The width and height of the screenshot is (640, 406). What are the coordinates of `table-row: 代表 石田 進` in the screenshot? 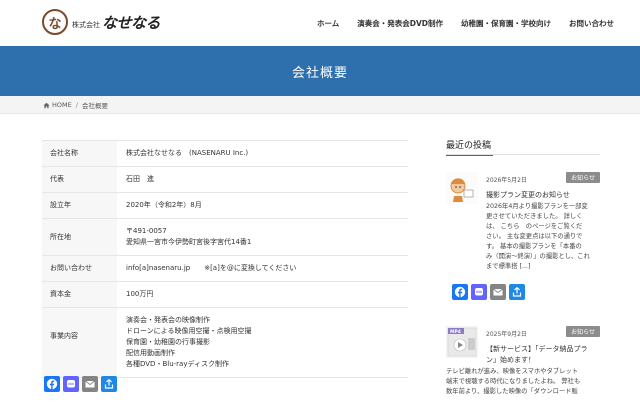 It's located at (225, 179).